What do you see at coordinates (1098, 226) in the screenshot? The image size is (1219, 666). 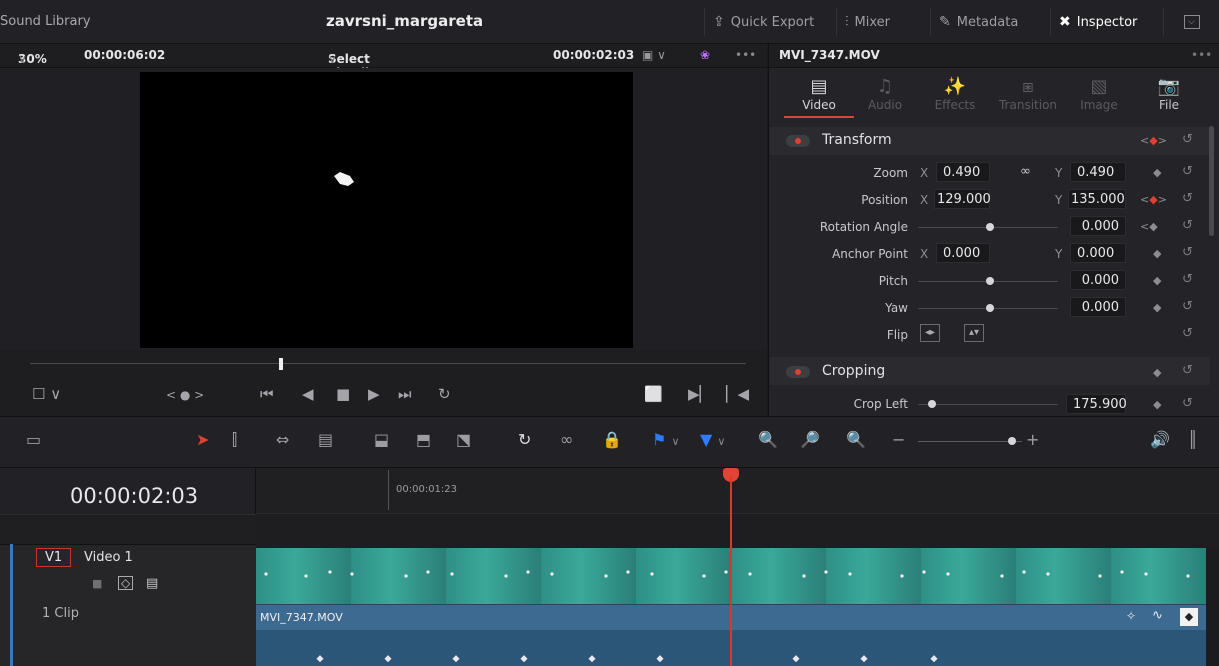 I see `rotation-input: 0.000` at bounding box center [1098, 226].